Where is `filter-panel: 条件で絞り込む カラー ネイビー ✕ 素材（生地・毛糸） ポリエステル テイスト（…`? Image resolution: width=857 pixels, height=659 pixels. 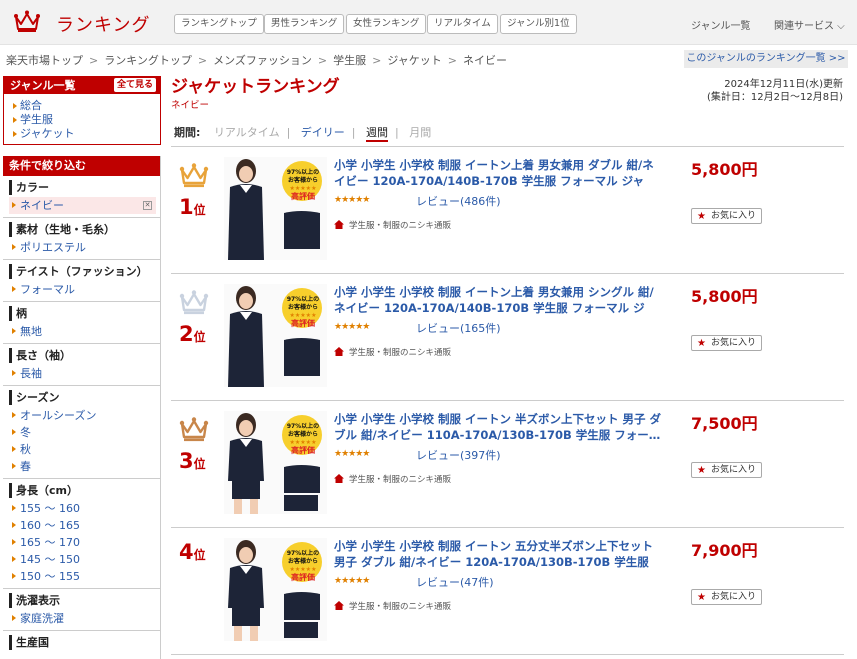
filter-panel: 条件で絞り込む カラー ネイビー ✕ 素材（生地・毛糸） ポリエステル テイスト（… is located at coordinates (82, 407).